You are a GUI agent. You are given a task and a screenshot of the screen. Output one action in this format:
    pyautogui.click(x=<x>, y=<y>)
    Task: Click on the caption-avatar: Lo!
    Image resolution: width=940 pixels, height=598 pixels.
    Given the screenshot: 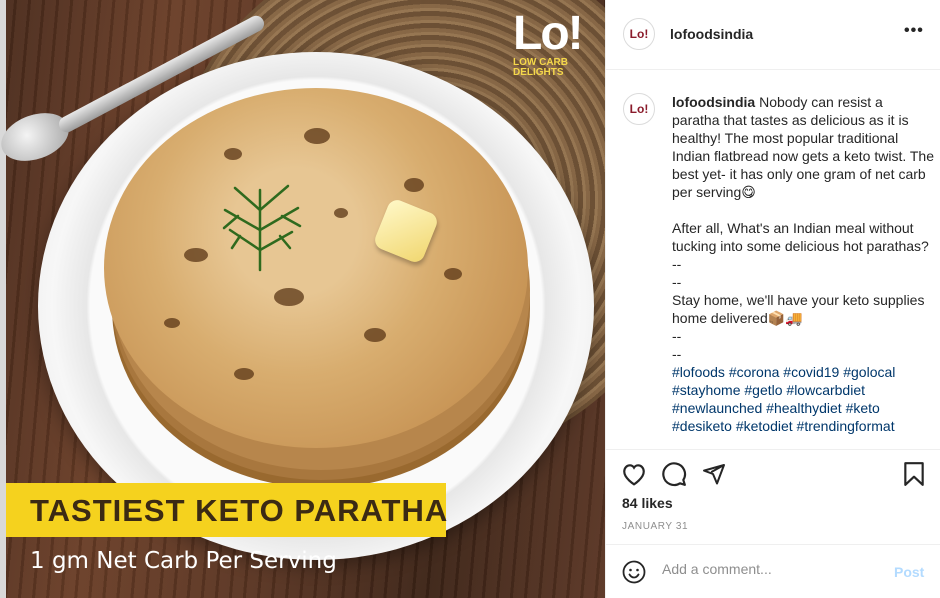 What is the action you would take?
    pyautogui.click(x=639, y=109)
    